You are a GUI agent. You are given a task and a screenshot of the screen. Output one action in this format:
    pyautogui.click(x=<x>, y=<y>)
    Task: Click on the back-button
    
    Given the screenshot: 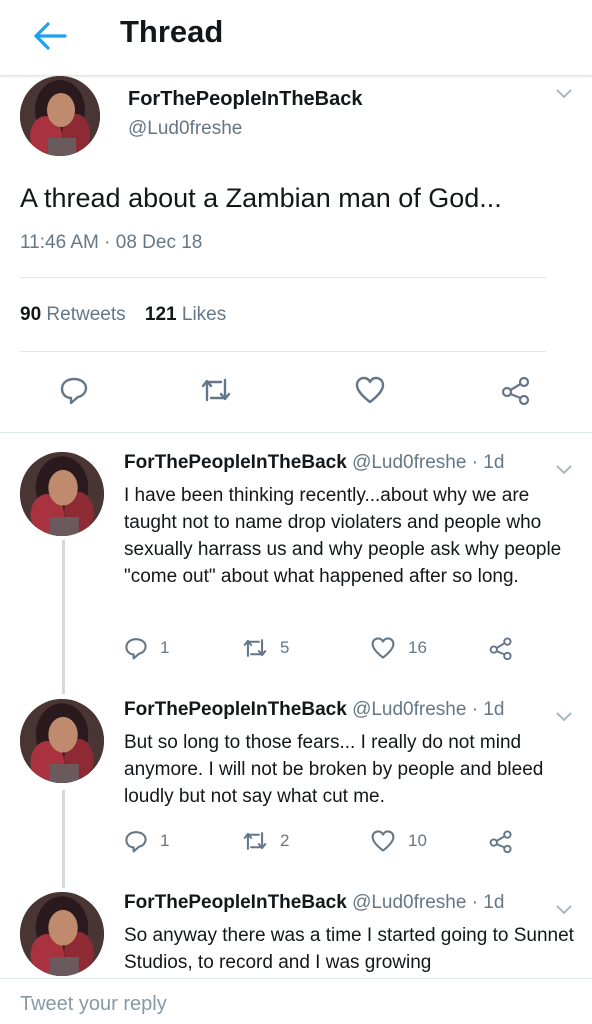 What is the action you would take?
    pyautogui.click(x=50, y=36)
    